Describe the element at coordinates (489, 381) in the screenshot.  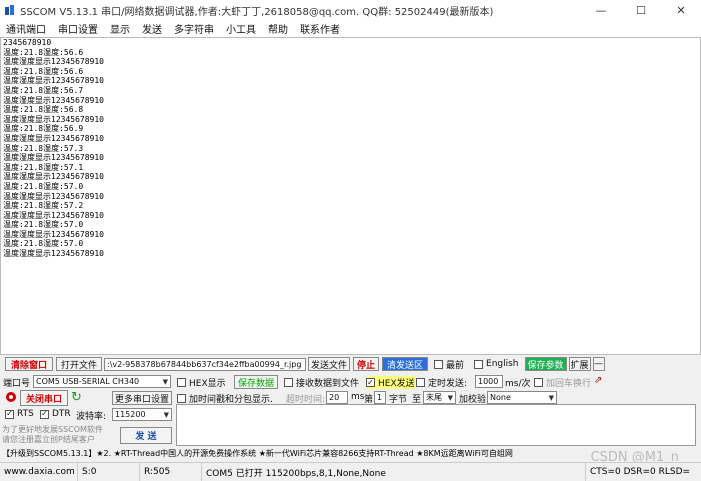
I see `interval-input: 1000` at that location.